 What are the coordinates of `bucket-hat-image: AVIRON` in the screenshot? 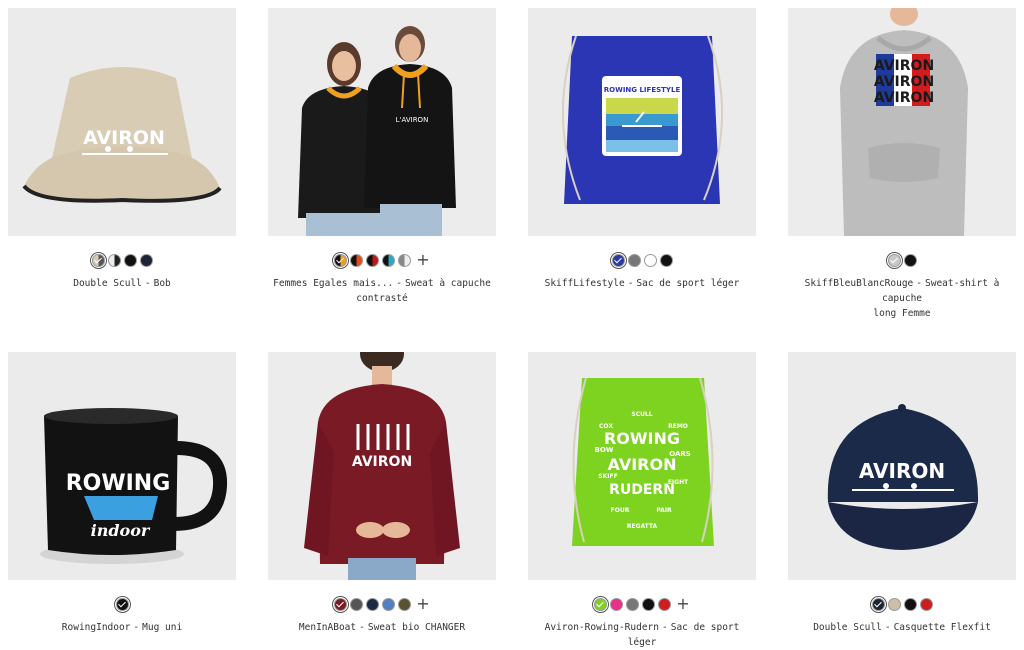 It's located at (122, 122).